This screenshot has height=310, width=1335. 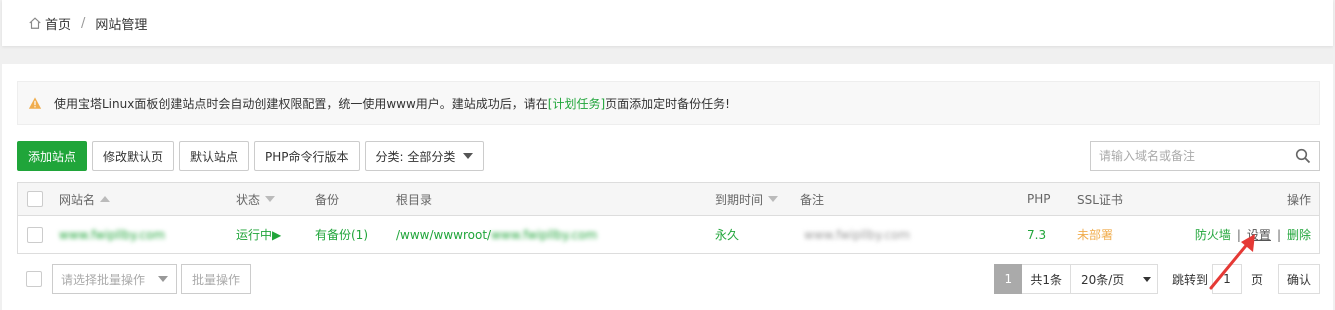 What do you see at coordinates (253, 156) in the screenshot?
I see `toolbar: 添加站点 修改默认页 默认站点 PHP命令行版本 分类: 全部分类` at bounding box center [253, 156].